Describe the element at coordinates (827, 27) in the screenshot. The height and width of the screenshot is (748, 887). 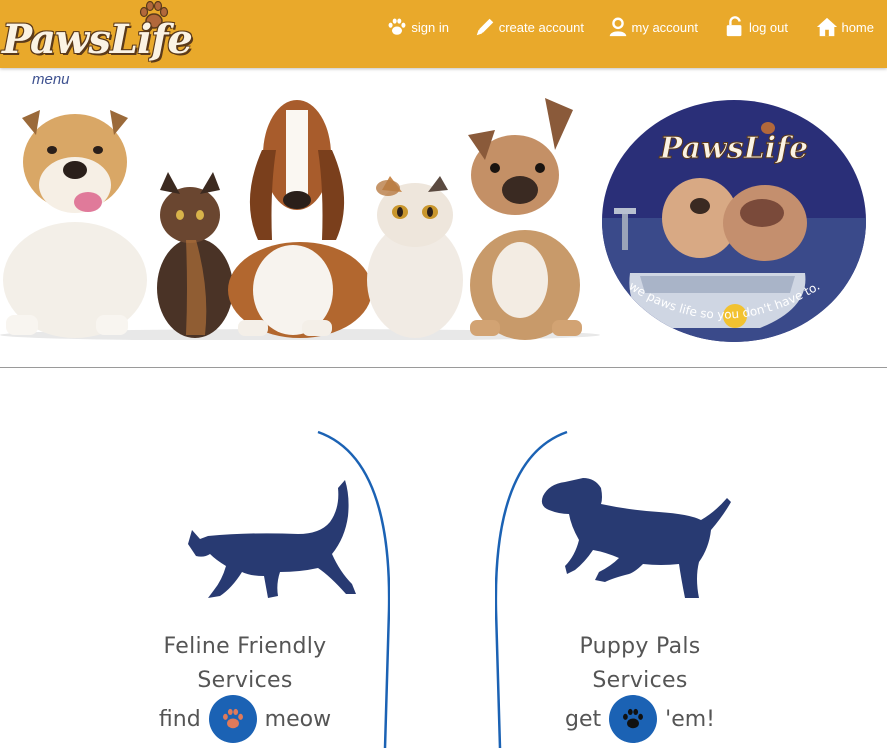
I see `home-icon` at that location.